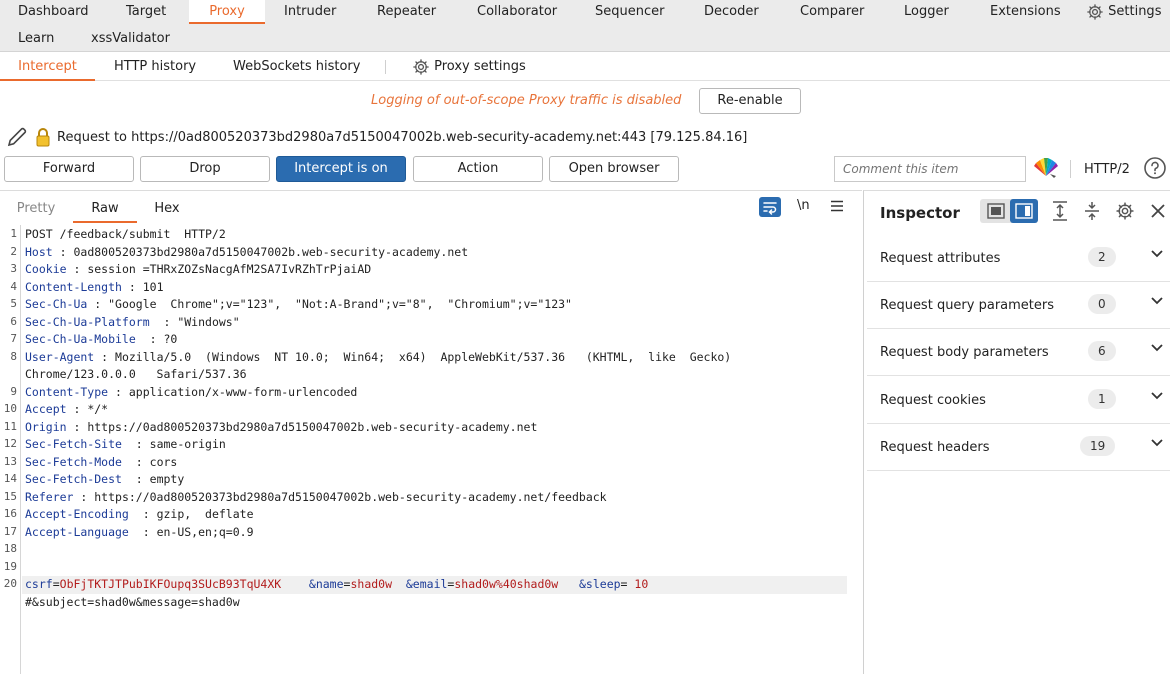 The width and height of the screenshot is (1170, 674). Describe the element at coordinates (967, 305) in the screenshot. I see `inspector-row-label: Request query parameters` at that location.